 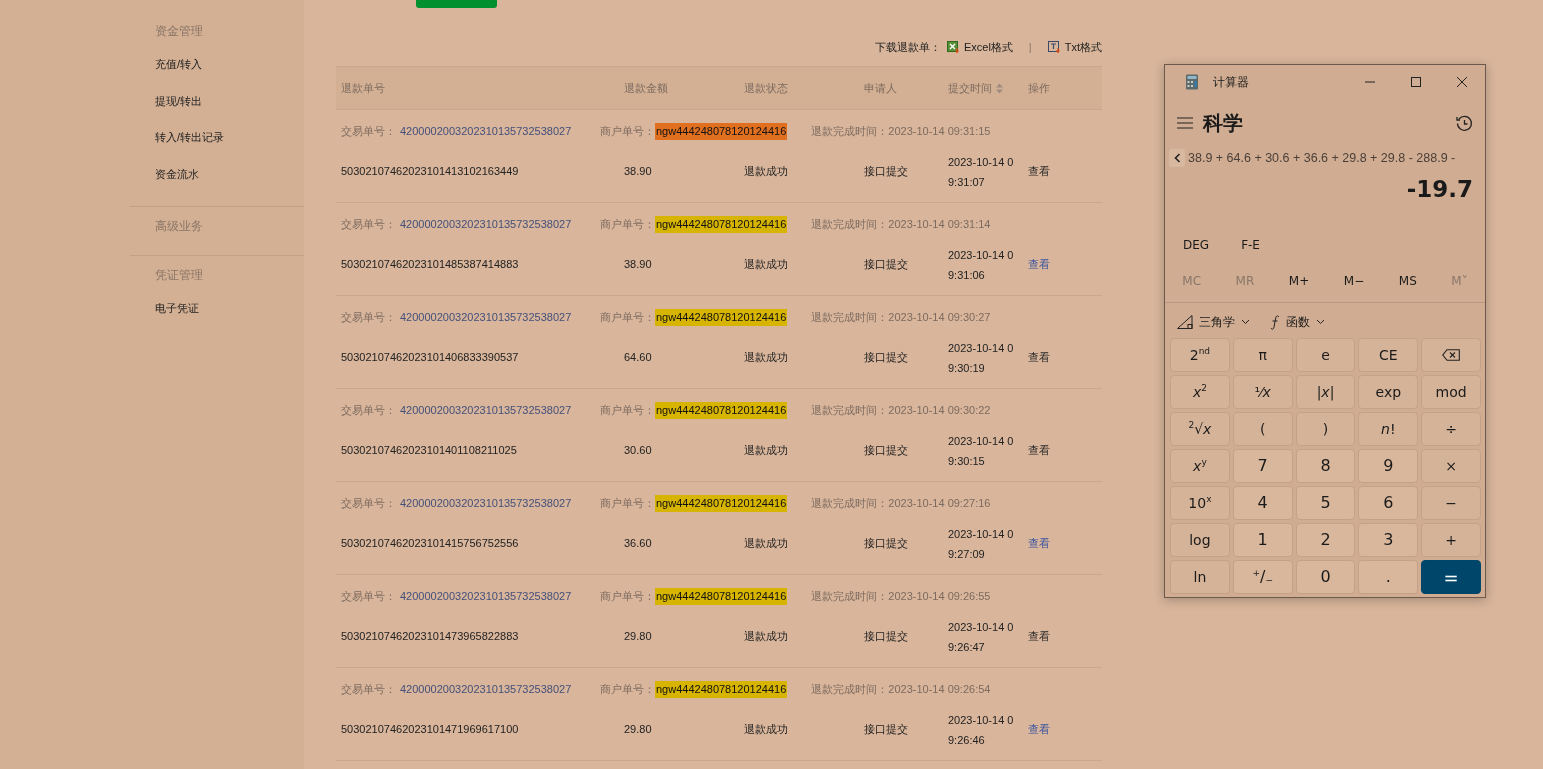 I want to click on calculator-icon, so click(x=1192, y=82).